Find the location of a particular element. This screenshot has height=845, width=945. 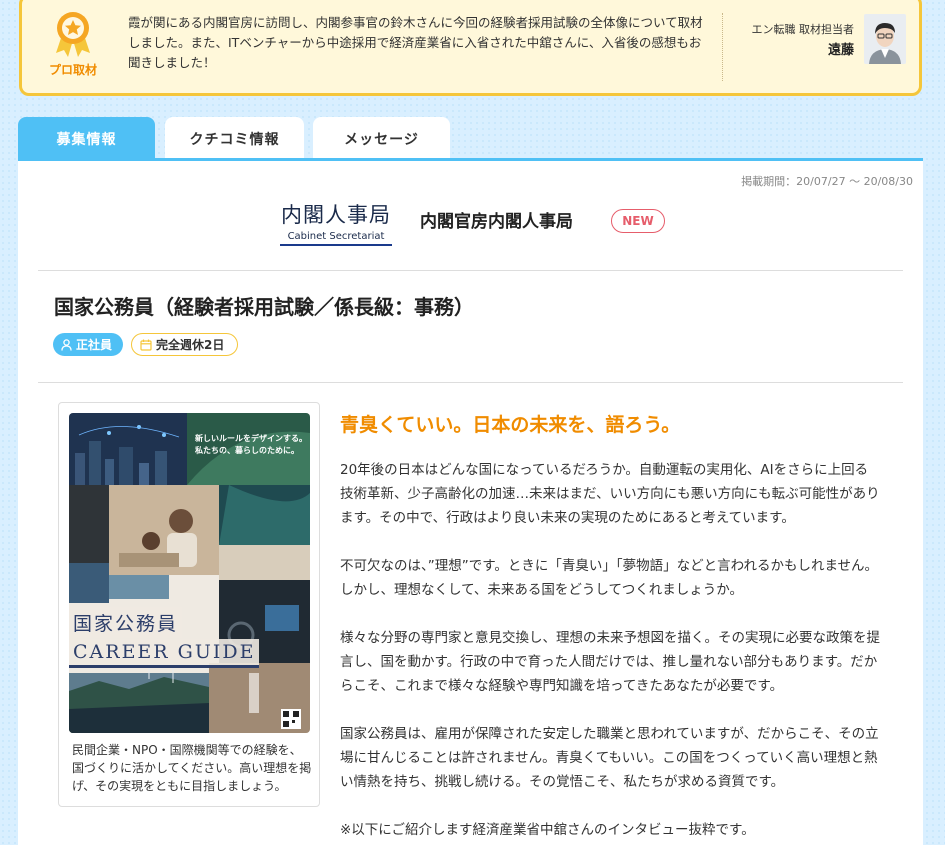

logo-text-ja: 内閣人事局 is located at coordinates (336, 215).